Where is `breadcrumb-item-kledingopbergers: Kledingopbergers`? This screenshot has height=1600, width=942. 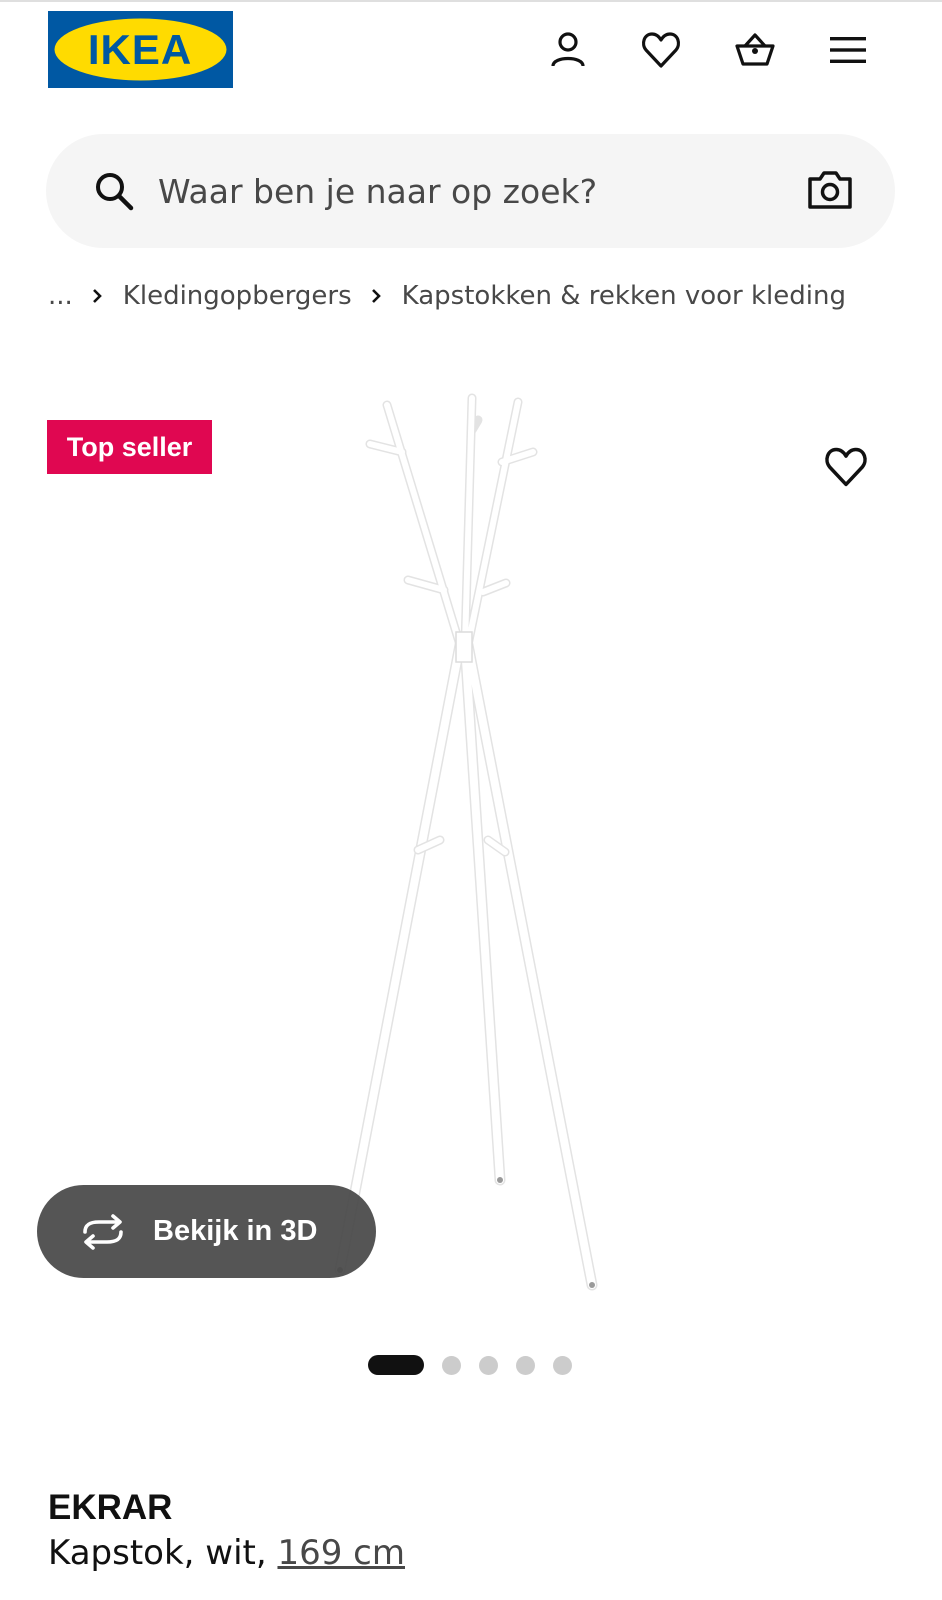
breadcrumb-item-kledingopbergers: Kledingopbergers is located at coordinates (237, 296).